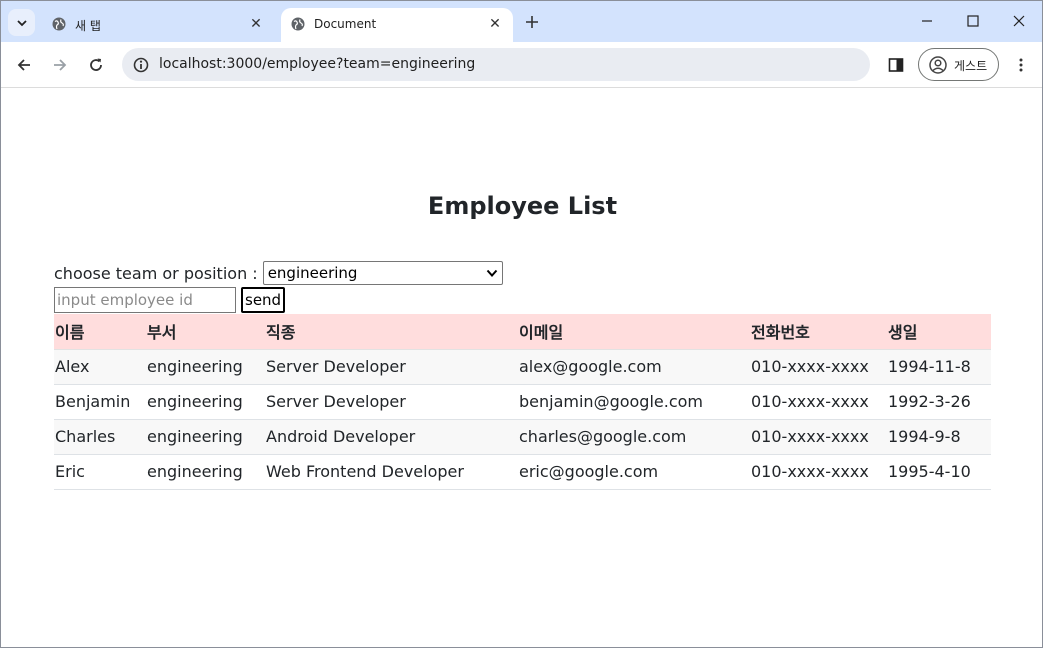 This screenshot has height=648, width=1043. What do you see at coordinates (158, 25) in the screenshot?
I see `tab-new-tab: 새 탭 ✕` at bounding box center [158, 25].